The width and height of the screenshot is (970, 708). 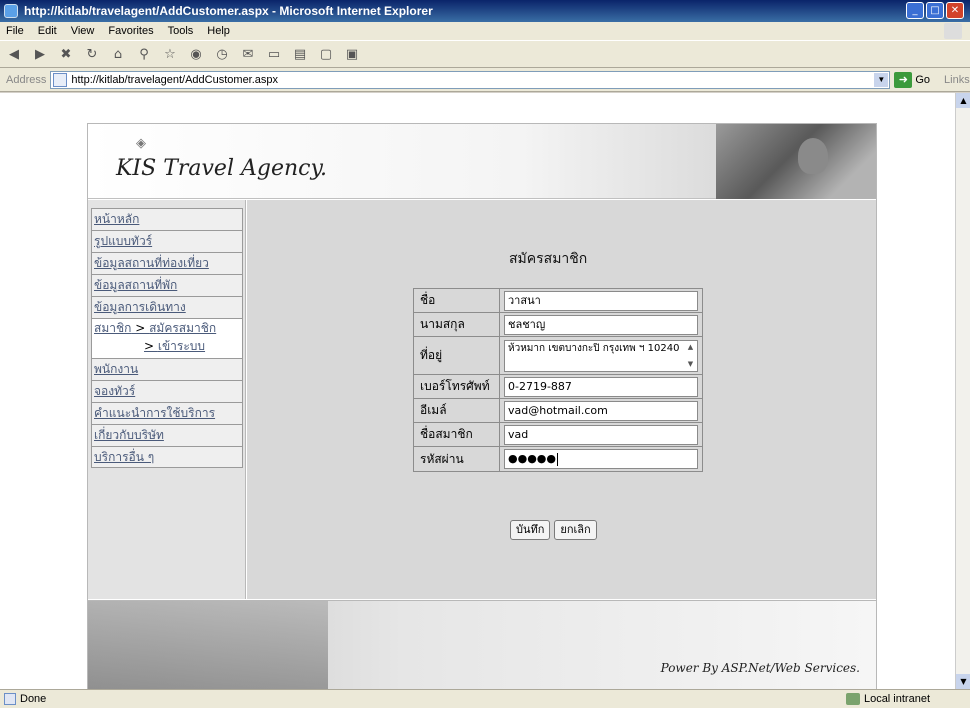 I want to click on go-button: ➜ Go, so click(x=912, y=79).